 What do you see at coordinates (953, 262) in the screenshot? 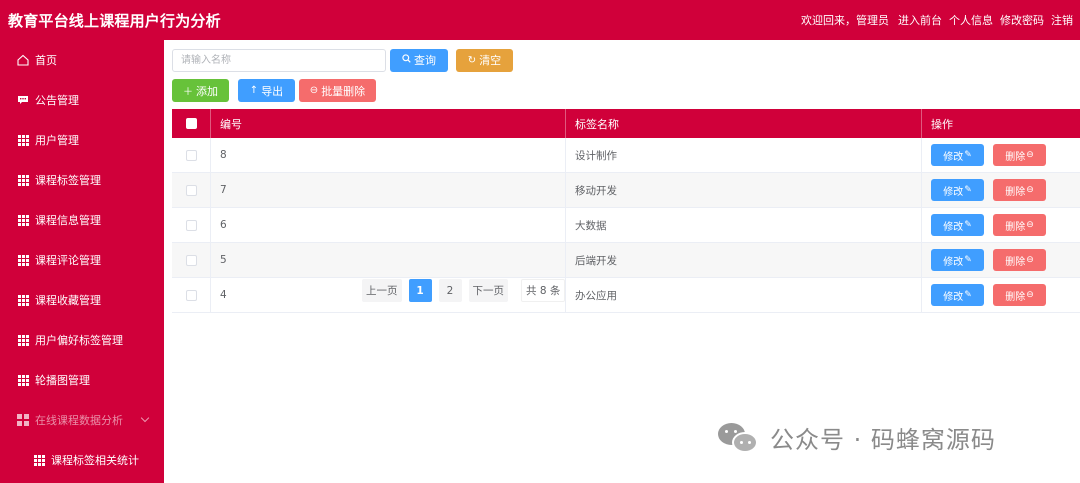
I see `edit-label: 修改` at bounding box center [953, 262].